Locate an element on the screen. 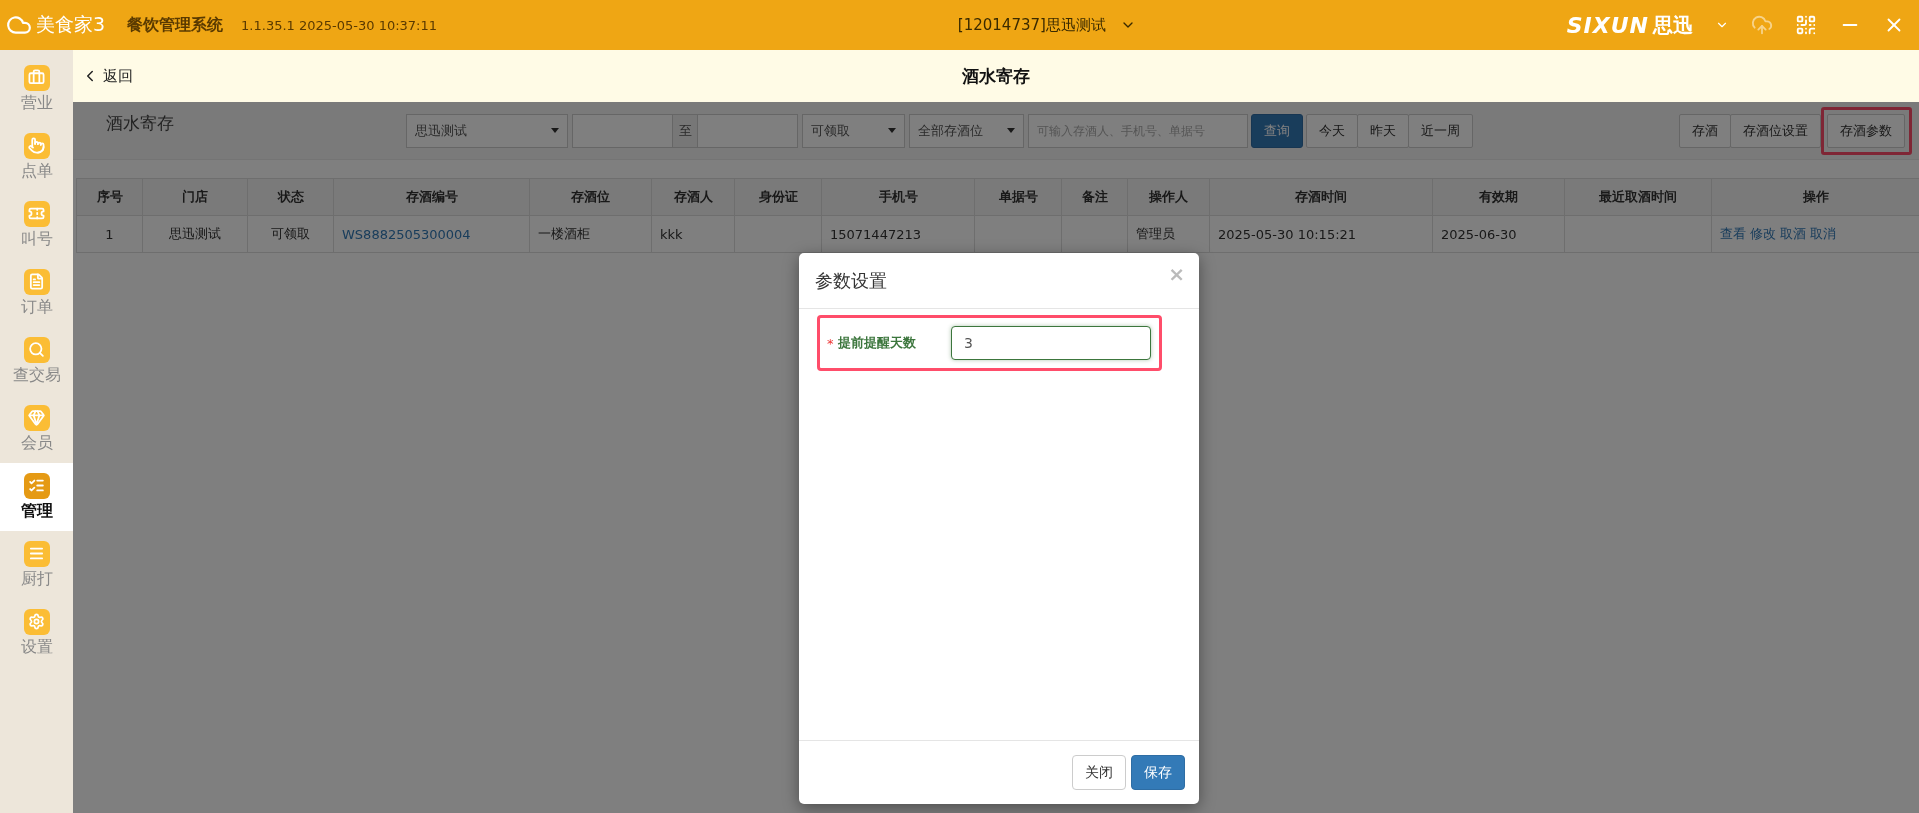 This screenshot has height=813, width=1919. toolbar-button: 存酒 is located at coordinates (1705, 130).